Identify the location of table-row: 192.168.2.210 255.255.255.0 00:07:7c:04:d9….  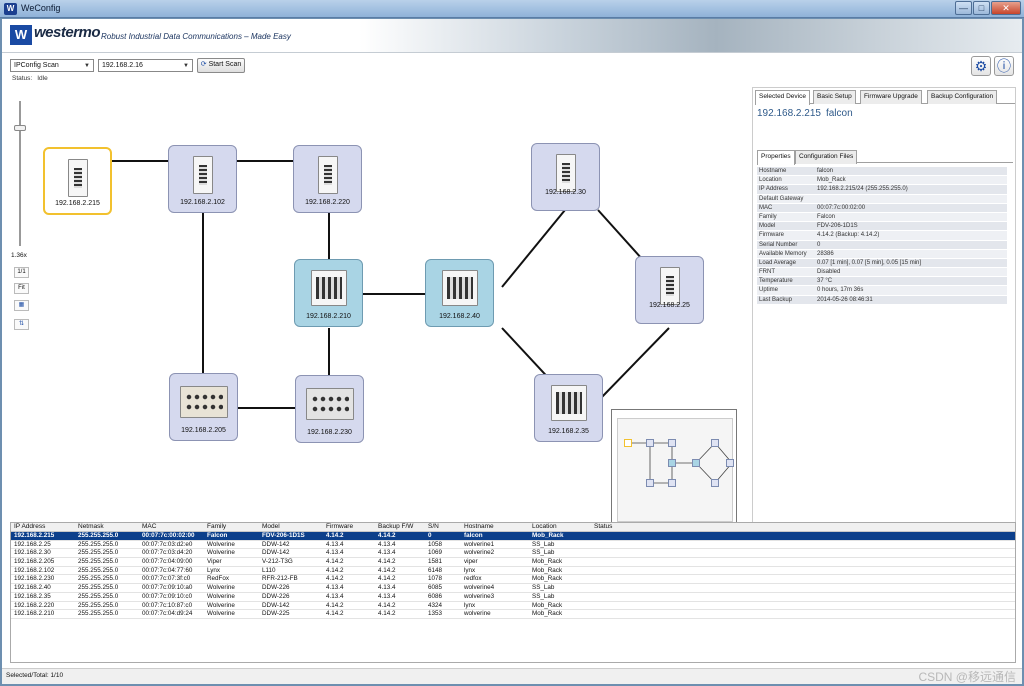
(513, 614).